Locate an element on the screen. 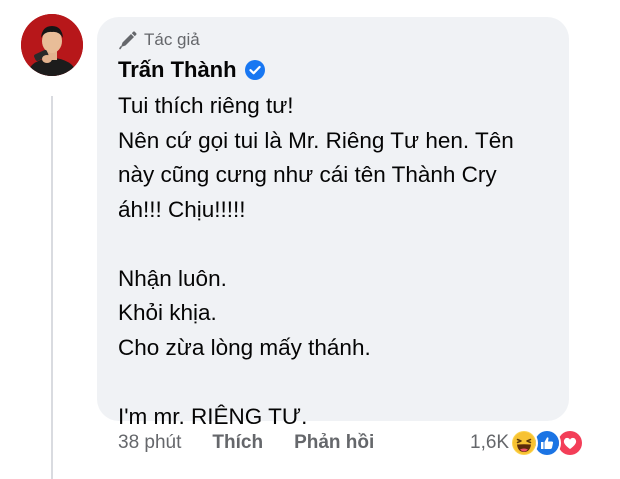 The width and height of the screenshot is (620, 479). author-badge: Tác giả is located at coordinates (159, 40).